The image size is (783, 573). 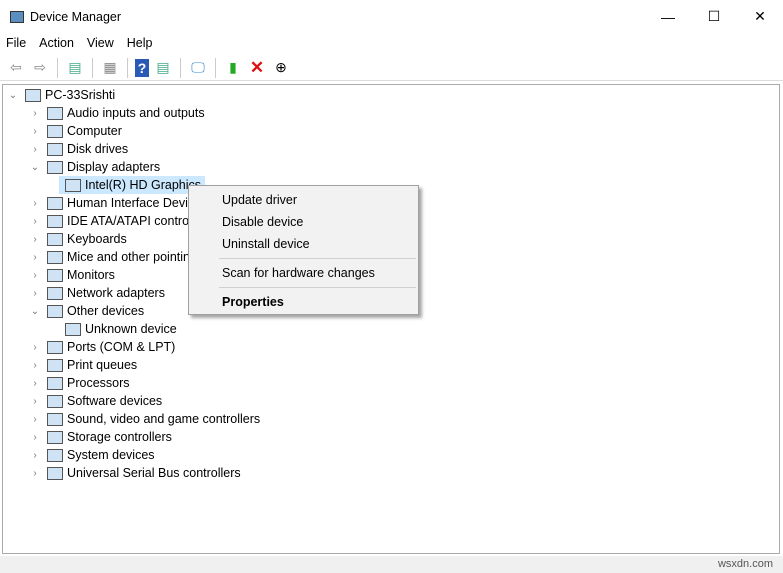 I want to click on status-bar, so click(x=391, y=564).